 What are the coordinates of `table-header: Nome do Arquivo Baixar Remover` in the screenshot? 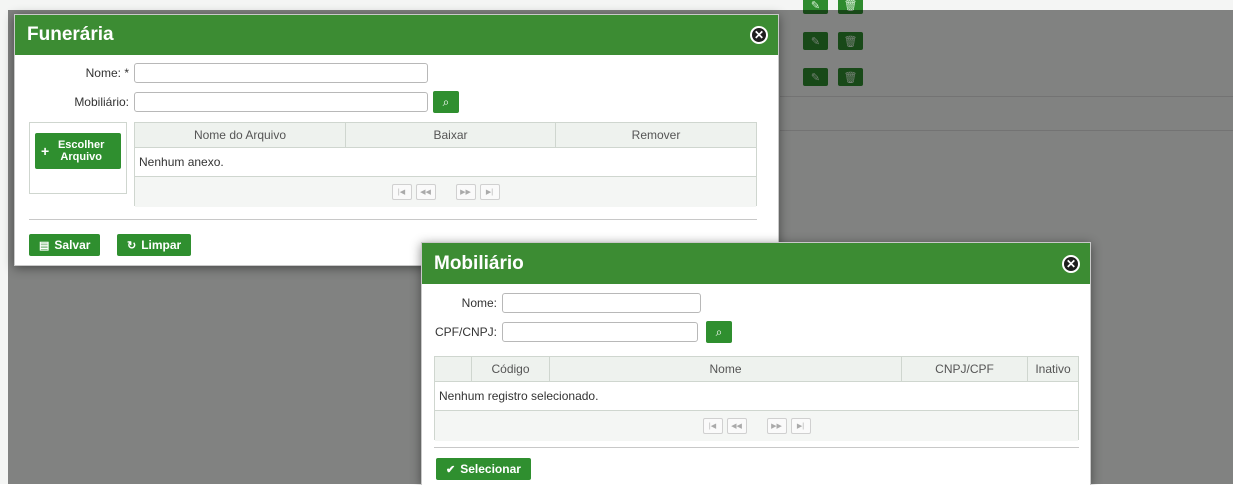 It's located at (445, 135).